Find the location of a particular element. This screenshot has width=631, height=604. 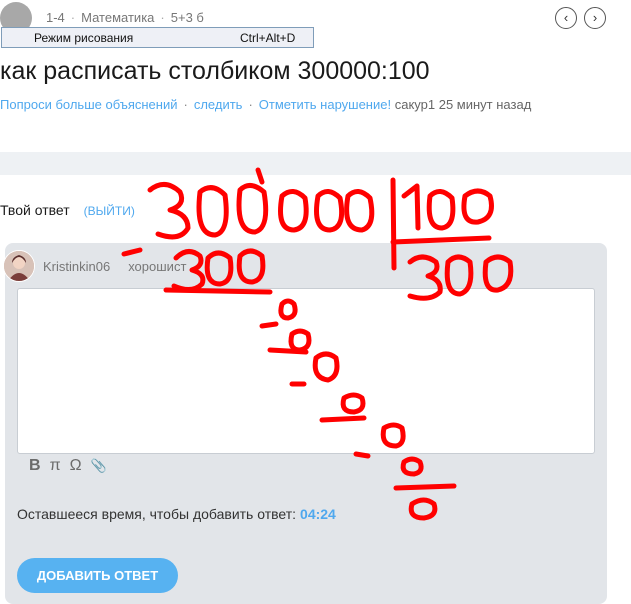

avatar-image is located at coordinates (19, 266).